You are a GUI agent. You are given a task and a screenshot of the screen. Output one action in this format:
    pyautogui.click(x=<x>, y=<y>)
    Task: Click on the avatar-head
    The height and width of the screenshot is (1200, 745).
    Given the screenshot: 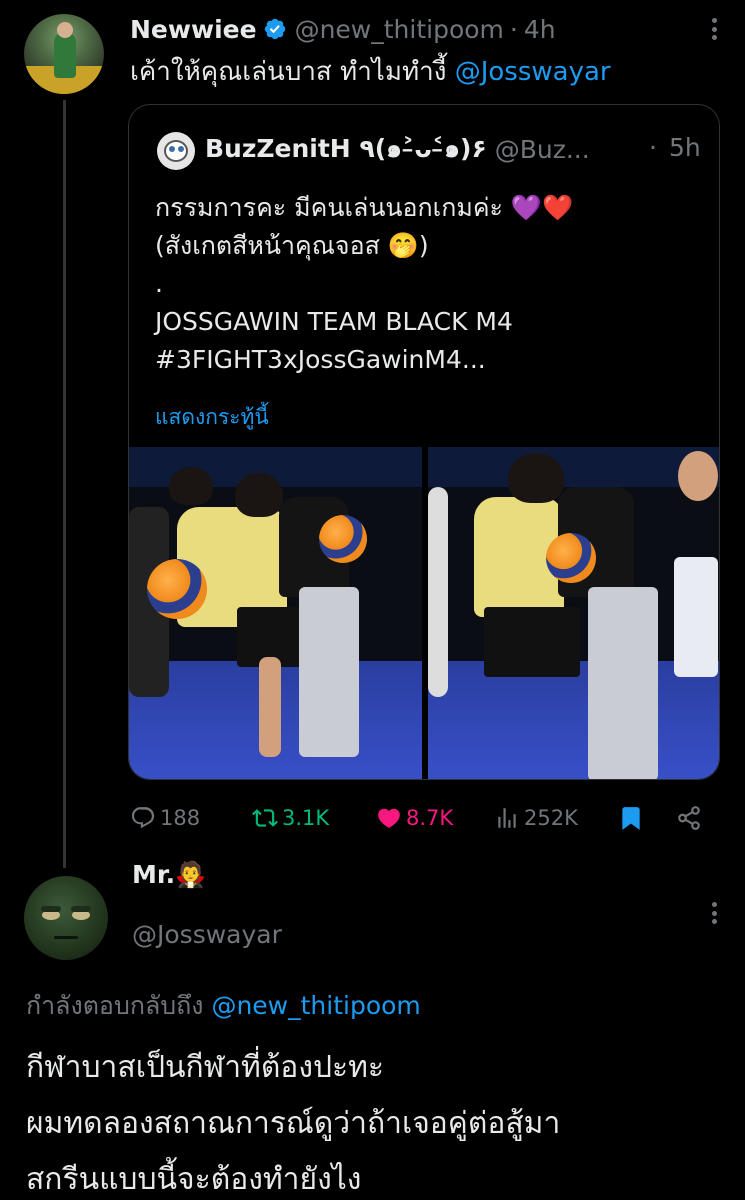 What is the action you would take?
    pyautogui.click(x=65, y=30)
    